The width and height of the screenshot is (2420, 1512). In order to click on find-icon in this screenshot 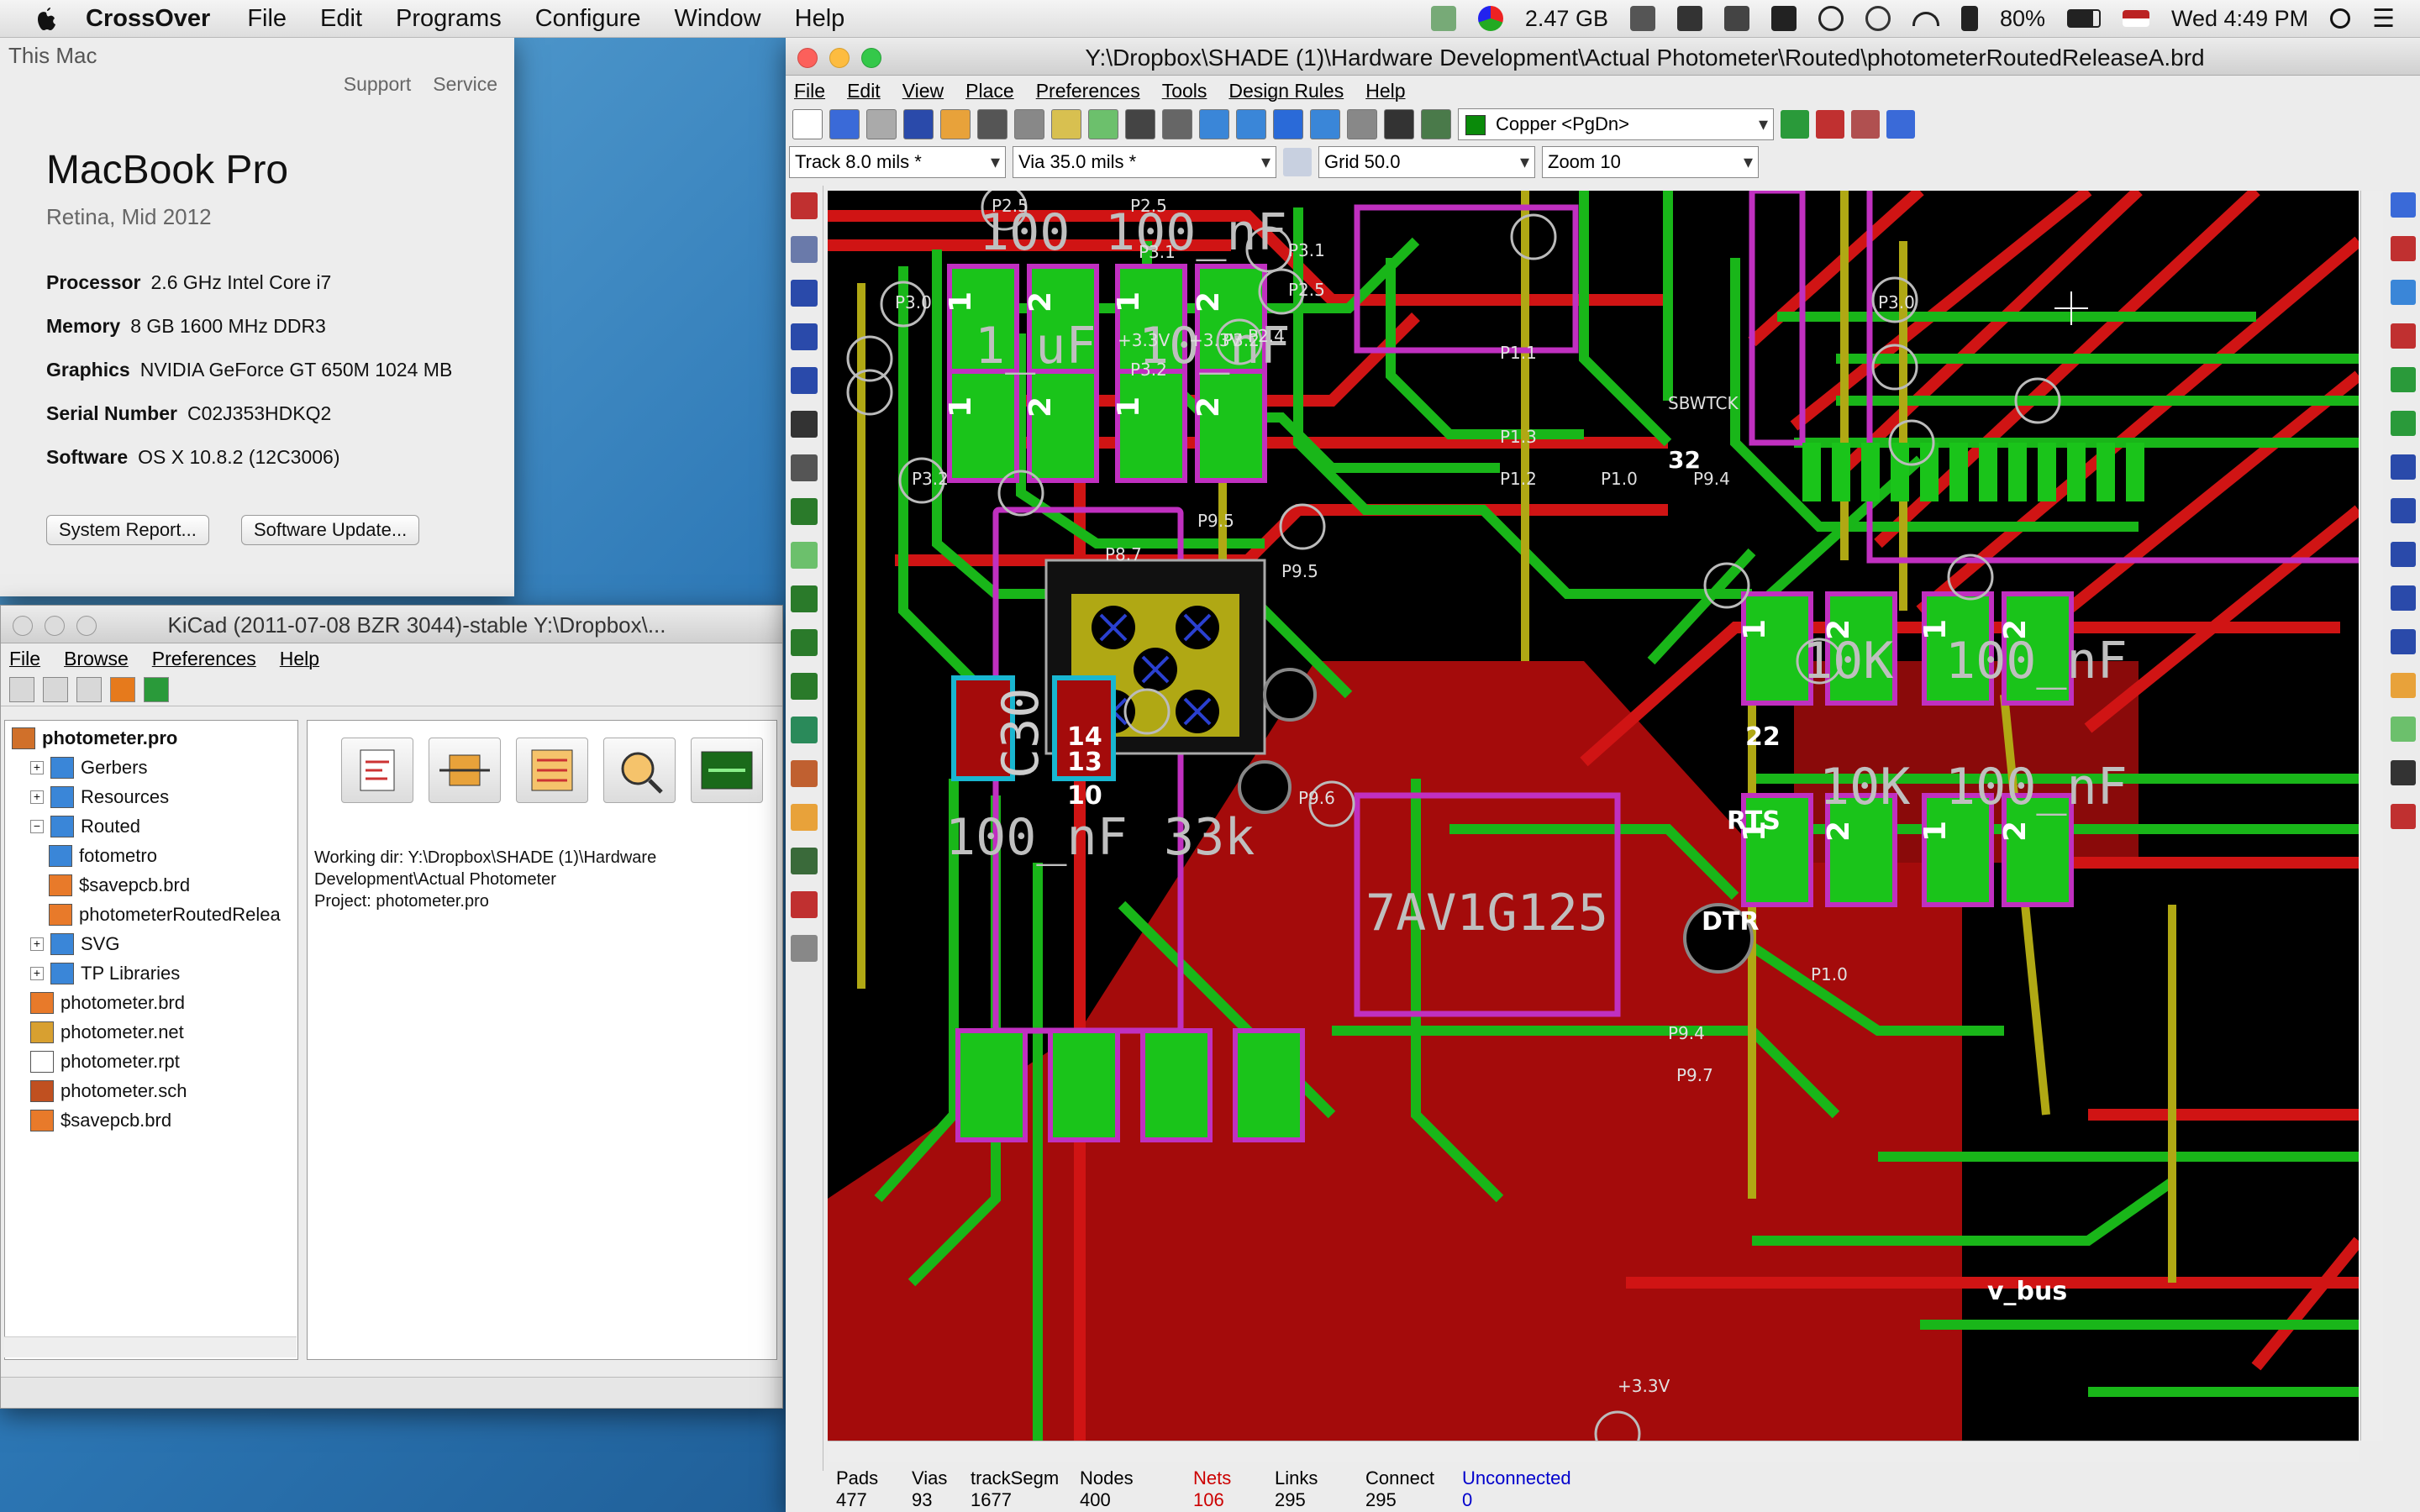, I will do `click(1362, 124)`.